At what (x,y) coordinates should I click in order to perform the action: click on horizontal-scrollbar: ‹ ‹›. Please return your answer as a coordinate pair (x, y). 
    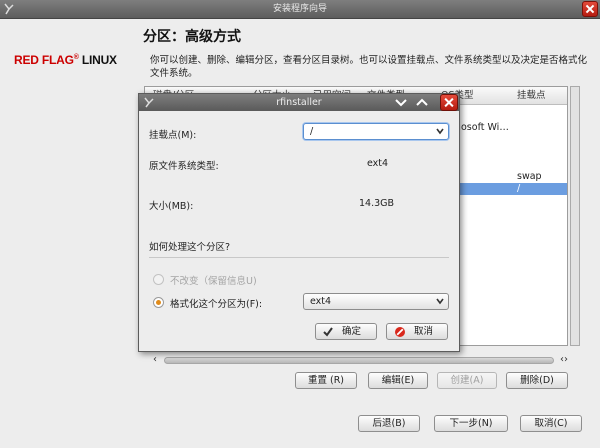
    Looking at the image, I should click on (360, 360).